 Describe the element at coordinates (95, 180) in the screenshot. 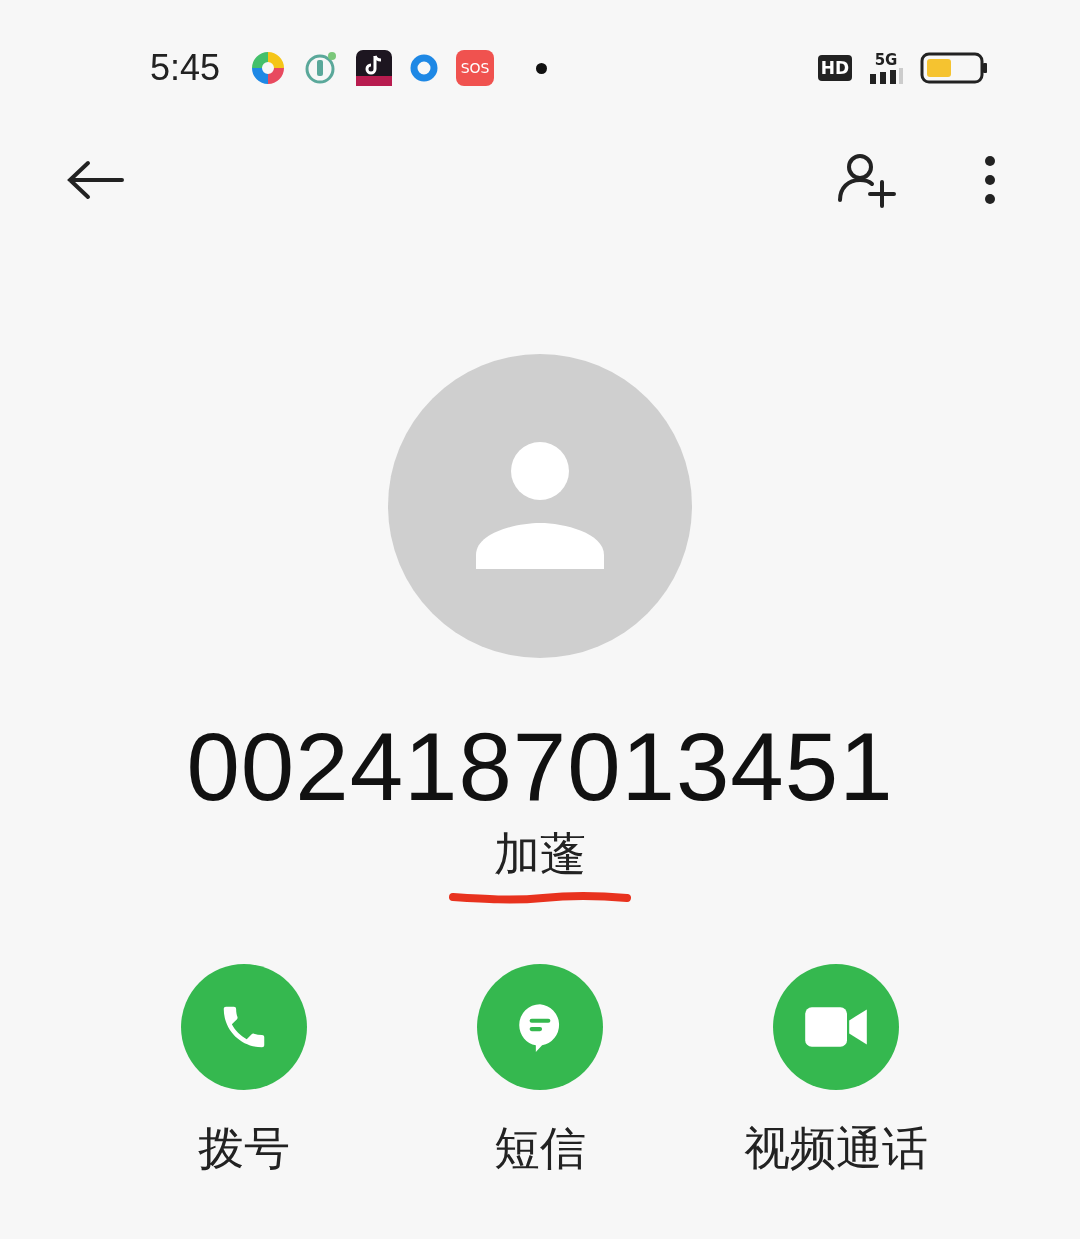

I see `back-arrow-icon` at that location.